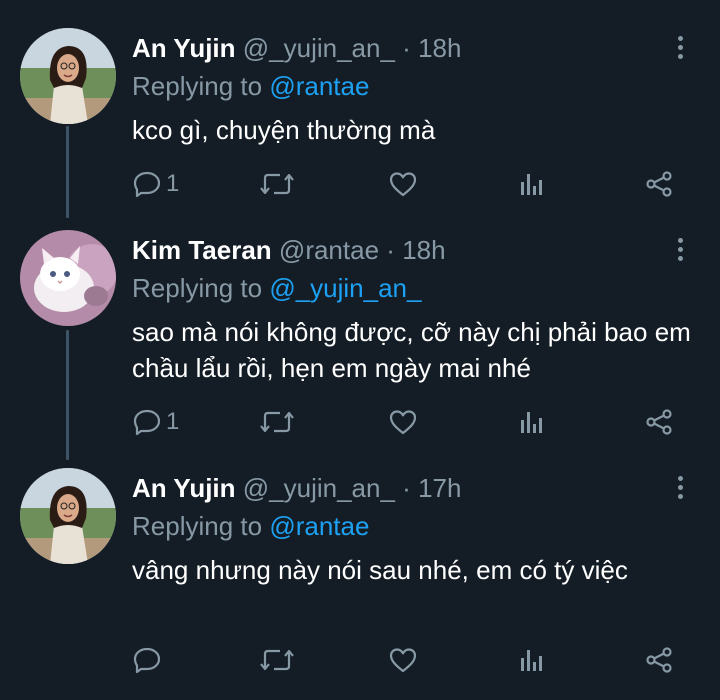  What do you see at coordinates (345, 288) in the screenshot?
I see `mention-link: @_yujin_an_` at bounding box center [345, 288].